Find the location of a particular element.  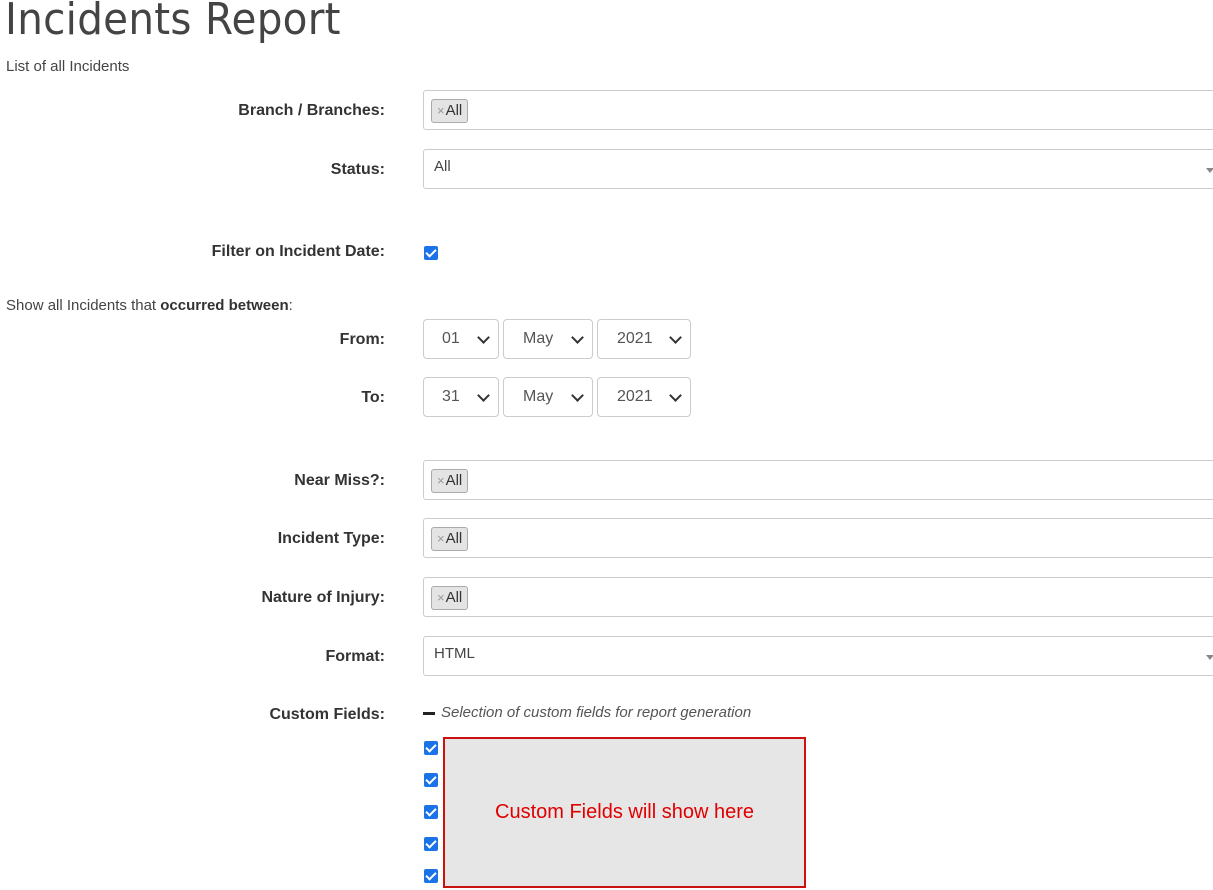

near-miss-chip: ×All is located at coordinates (450, 481).